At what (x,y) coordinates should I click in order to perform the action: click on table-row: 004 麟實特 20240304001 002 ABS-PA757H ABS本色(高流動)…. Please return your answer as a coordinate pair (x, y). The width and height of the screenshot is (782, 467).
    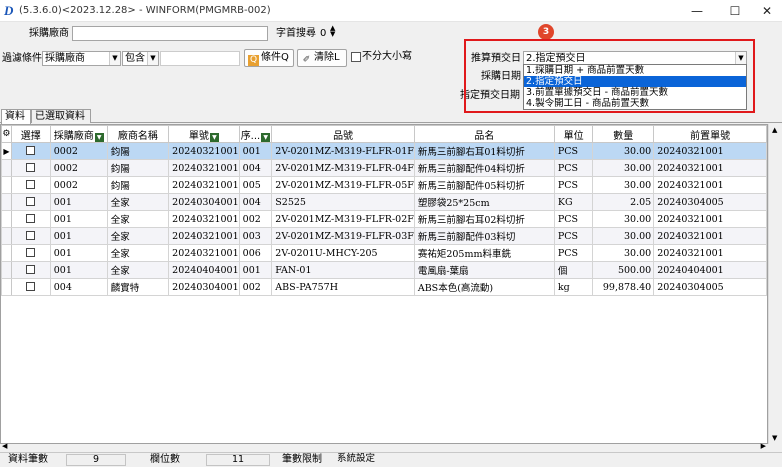
    Looking at the image, I should click on (384, 287).